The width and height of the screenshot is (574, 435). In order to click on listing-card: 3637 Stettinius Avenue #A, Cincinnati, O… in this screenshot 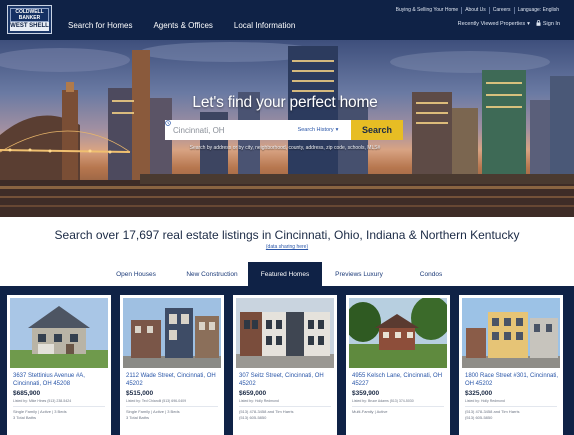, I will do `click(59, 365)`.